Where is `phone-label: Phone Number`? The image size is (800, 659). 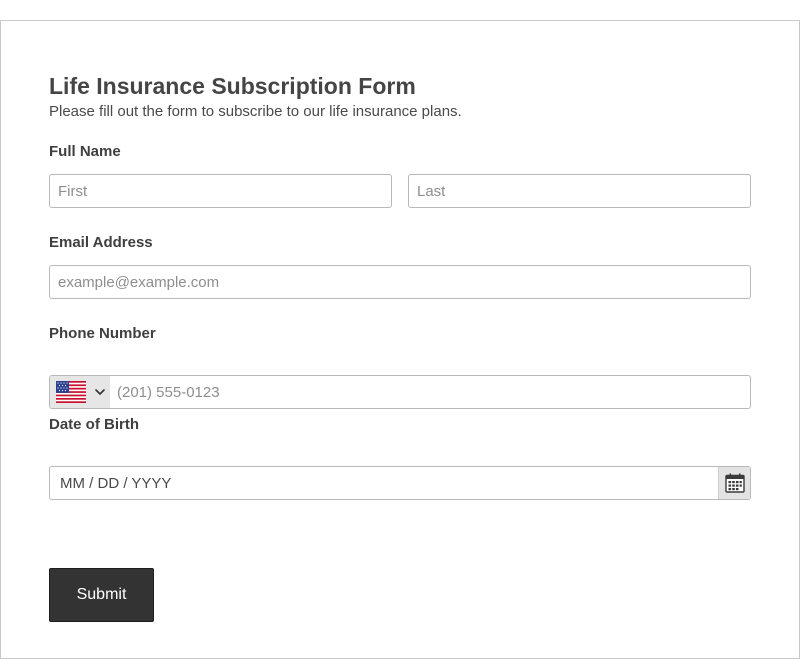 phone-label: Phone Number is located at coordinates (102, 333).